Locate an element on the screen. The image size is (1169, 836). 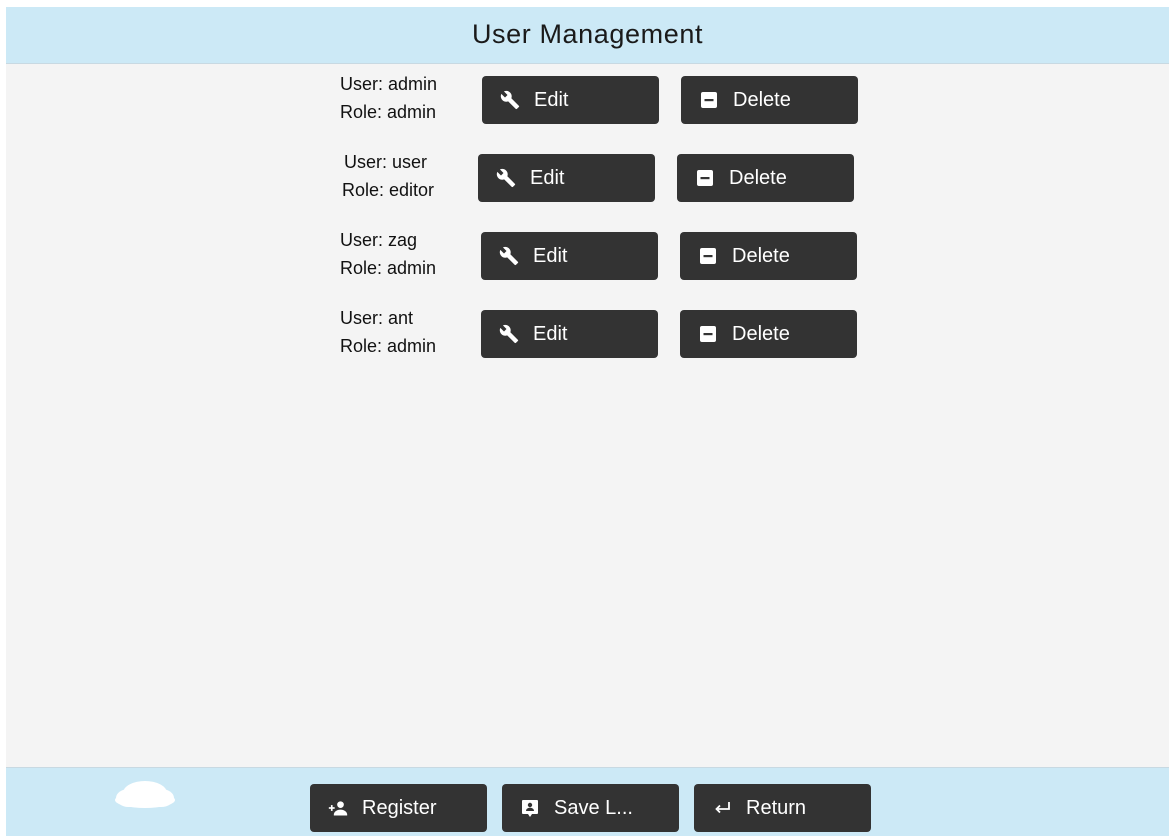
register-label: Register is located at coordinates (399, 807).